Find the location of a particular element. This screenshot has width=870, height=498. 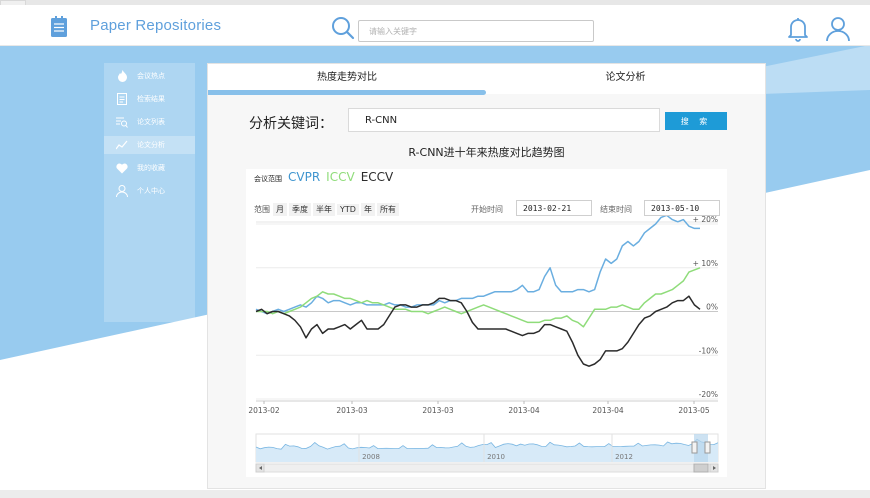

sidebar-item-label: 我的收藏 is located at coordinates (151, 168).